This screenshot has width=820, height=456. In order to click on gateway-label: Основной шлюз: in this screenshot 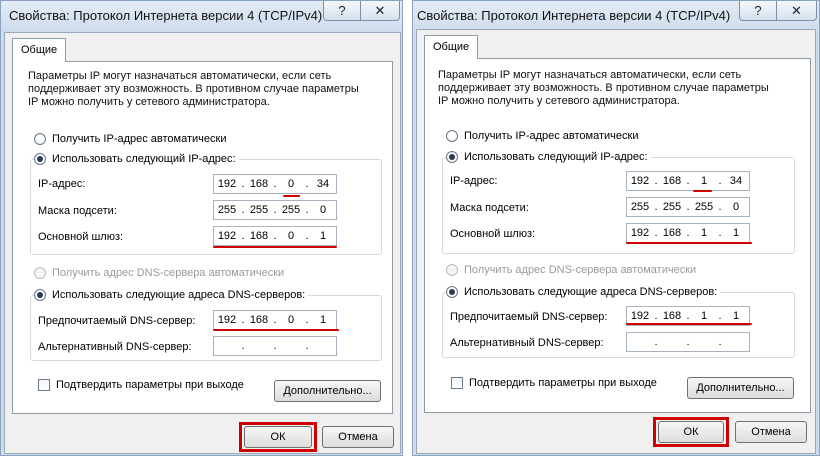, I will do `click(493, 234)`.